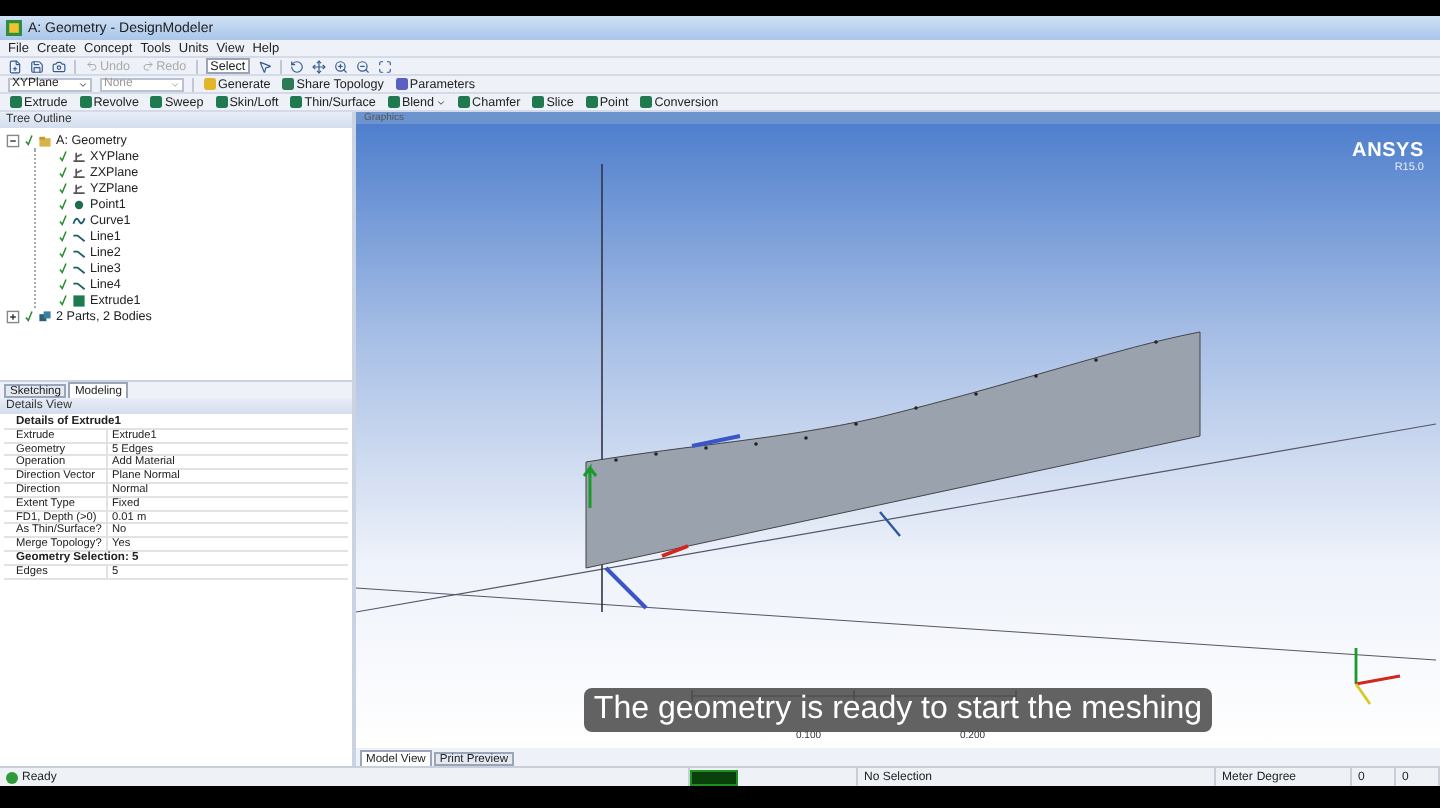 The width and height of the screenshot is (1440, 808). Describe the element at coordinates (15, 66) in the screenshot. I see `new-file-icon` at that location.